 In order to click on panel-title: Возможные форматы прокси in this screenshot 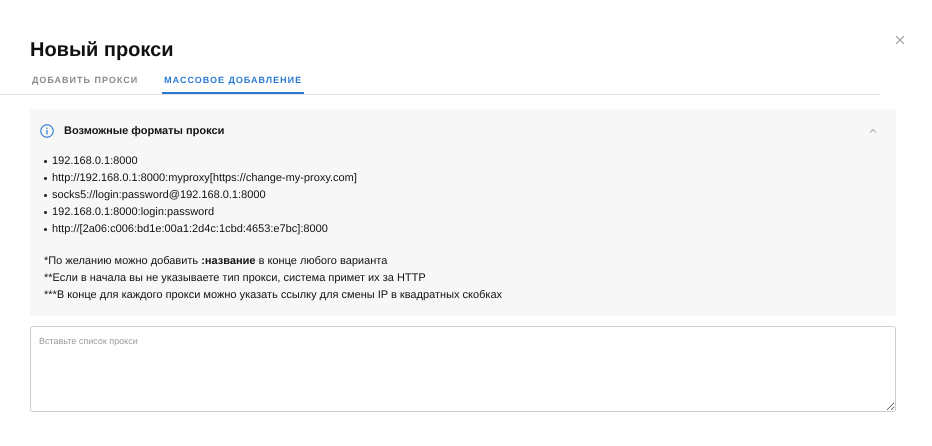, I will do `click(145, 131)`.